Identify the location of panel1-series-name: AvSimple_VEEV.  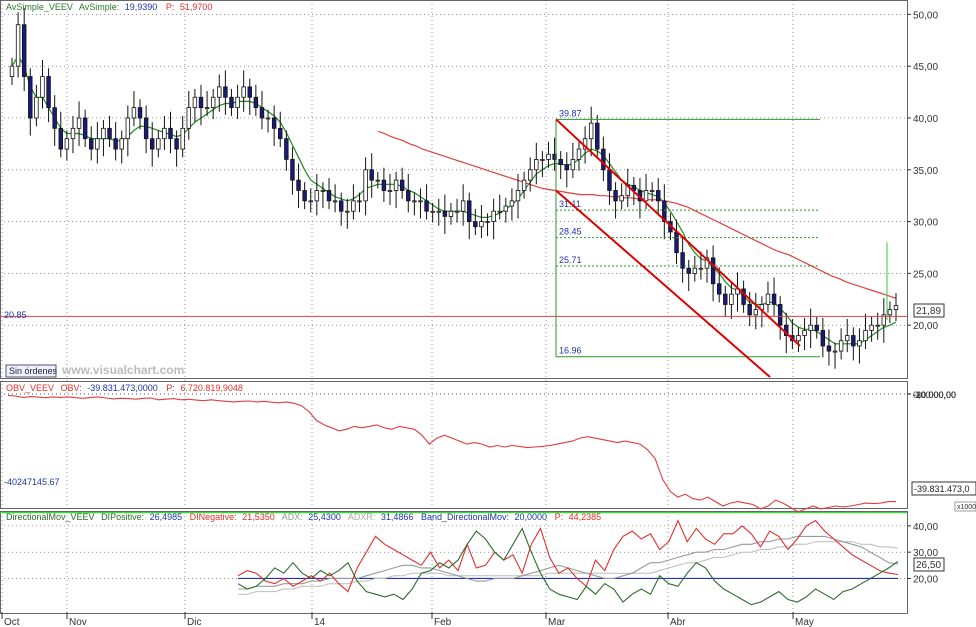
(39, 7).